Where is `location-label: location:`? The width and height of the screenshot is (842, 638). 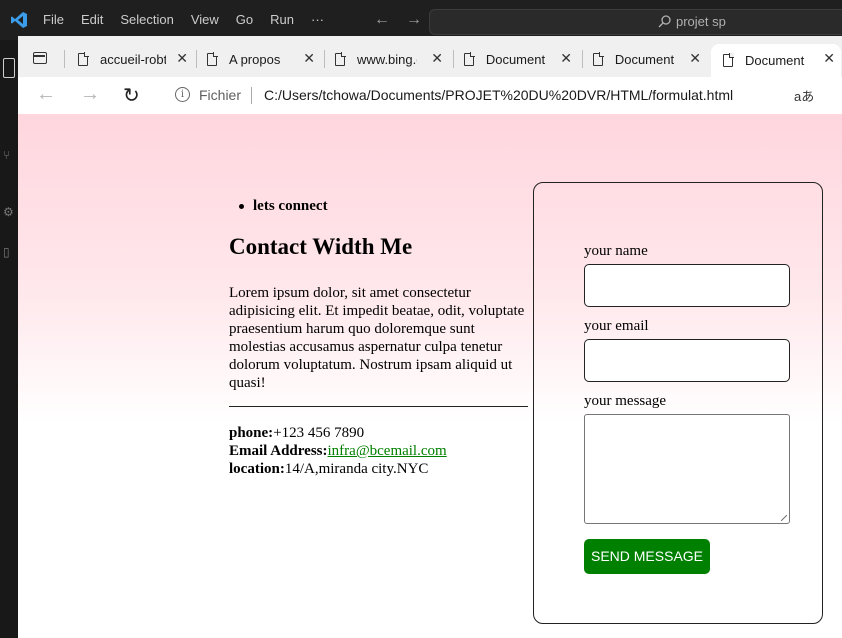
location-label: location: is located at coordinates (257, 469).